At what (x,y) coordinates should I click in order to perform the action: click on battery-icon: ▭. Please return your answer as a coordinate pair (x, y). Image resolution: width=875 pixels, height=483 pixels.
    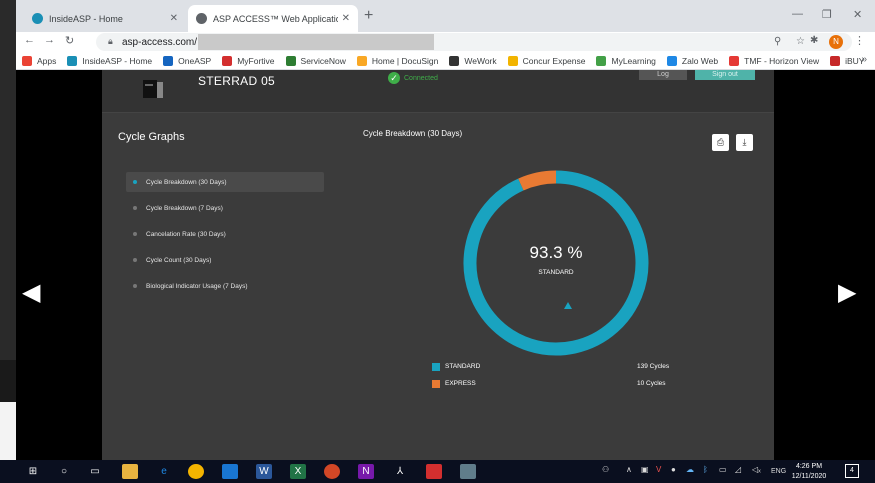
    Looking at the image, I should click on (723, 469).